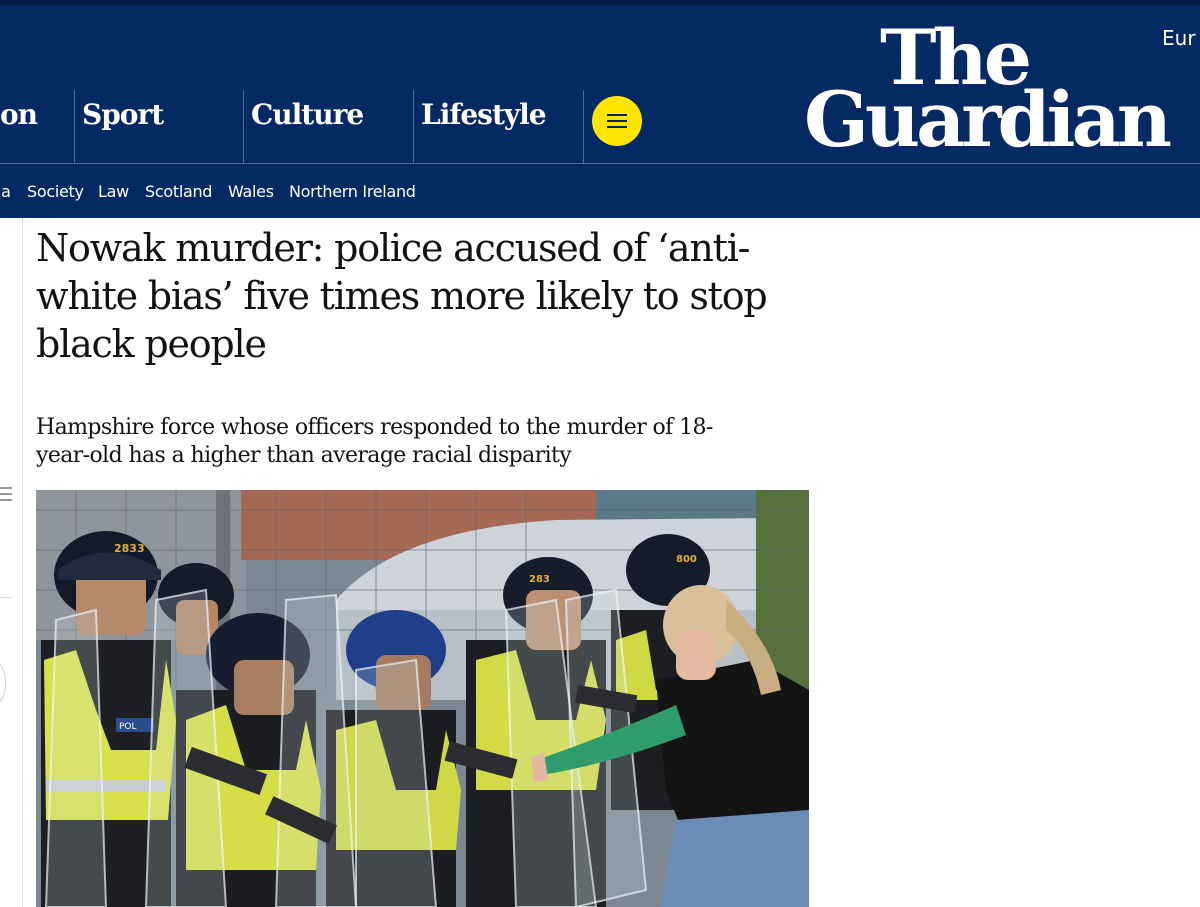  Describe the element at coordinates (307, 114) in the screenshot. I see `pillar-label: Culture` at that location.